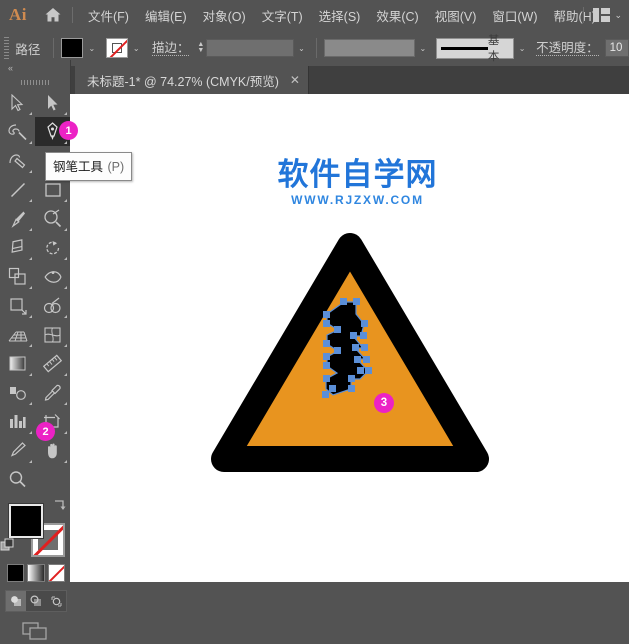 The width and height of the screenshot is (629, 644). What do you see at coordinates (16, 601) in the screenshot?
I see `draw-normal` at bounding box center [16, 601].